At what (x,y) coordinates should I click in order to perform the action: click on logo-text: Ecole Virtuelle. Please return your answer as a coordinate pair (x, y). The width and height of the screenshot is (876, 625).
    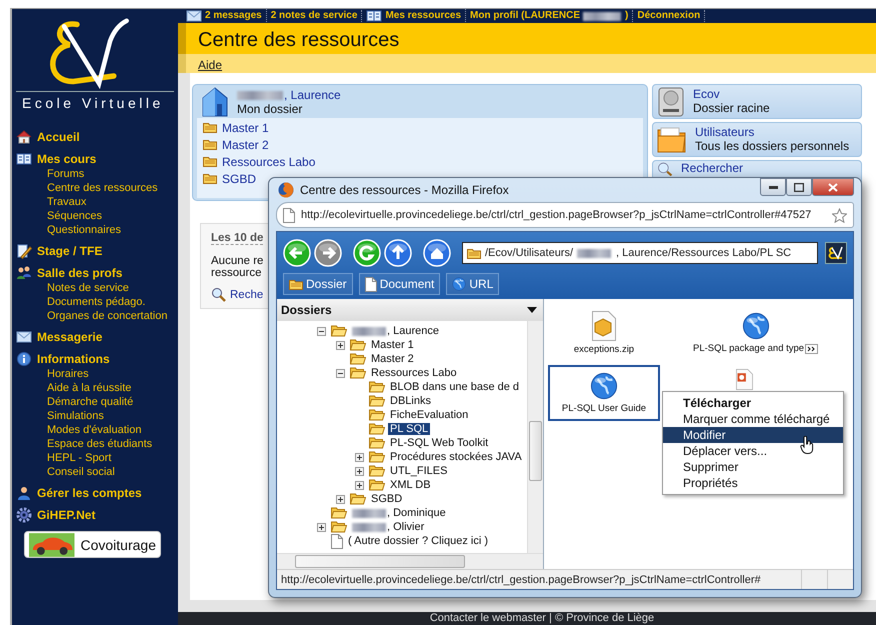
    Looking at the image, I should click on (95, 101).